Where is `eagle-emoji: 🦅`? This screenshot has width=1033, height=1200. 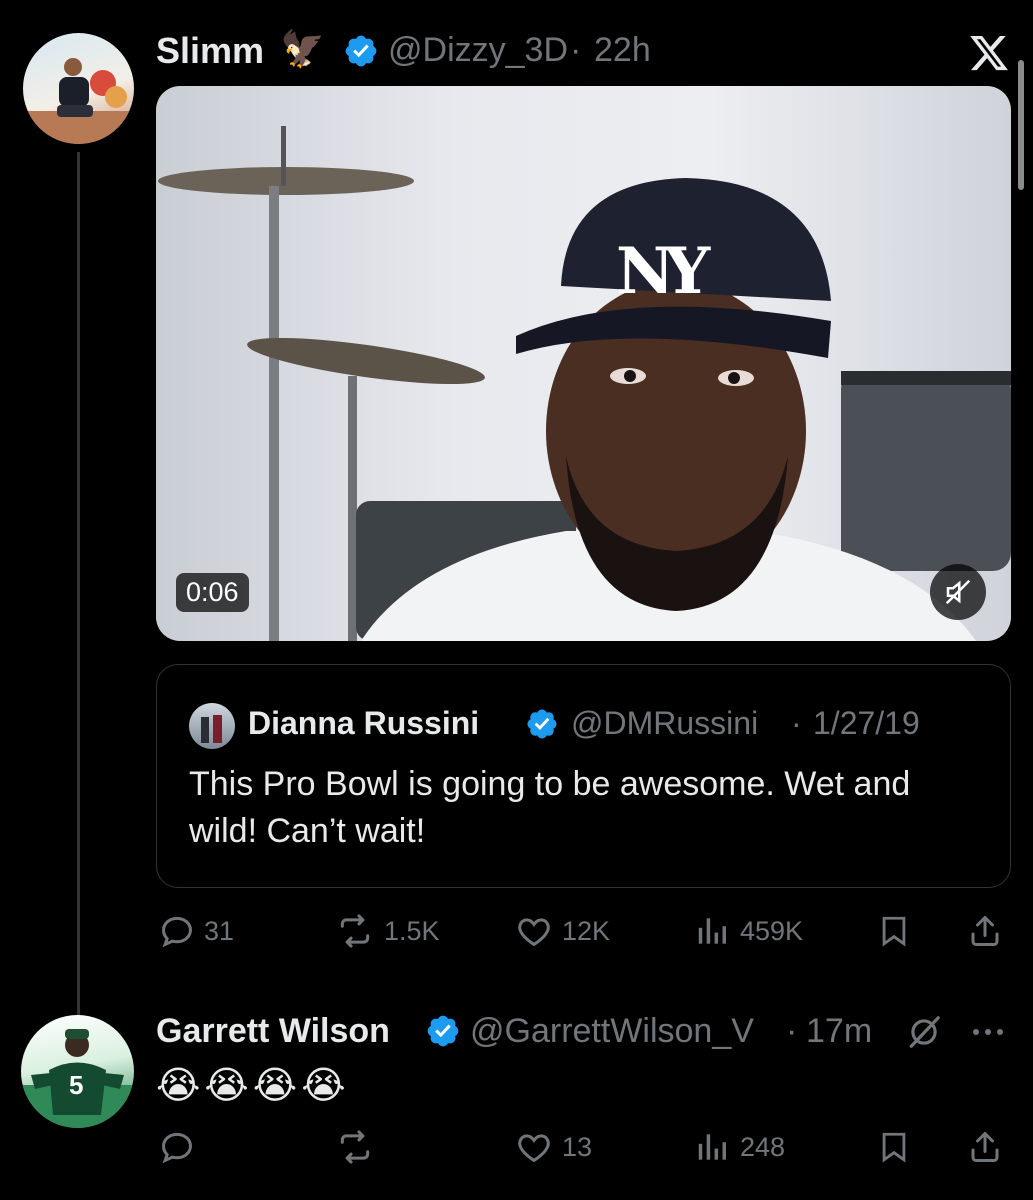
eagle-emoji: 🦅 is located at coordinates (302, 48).